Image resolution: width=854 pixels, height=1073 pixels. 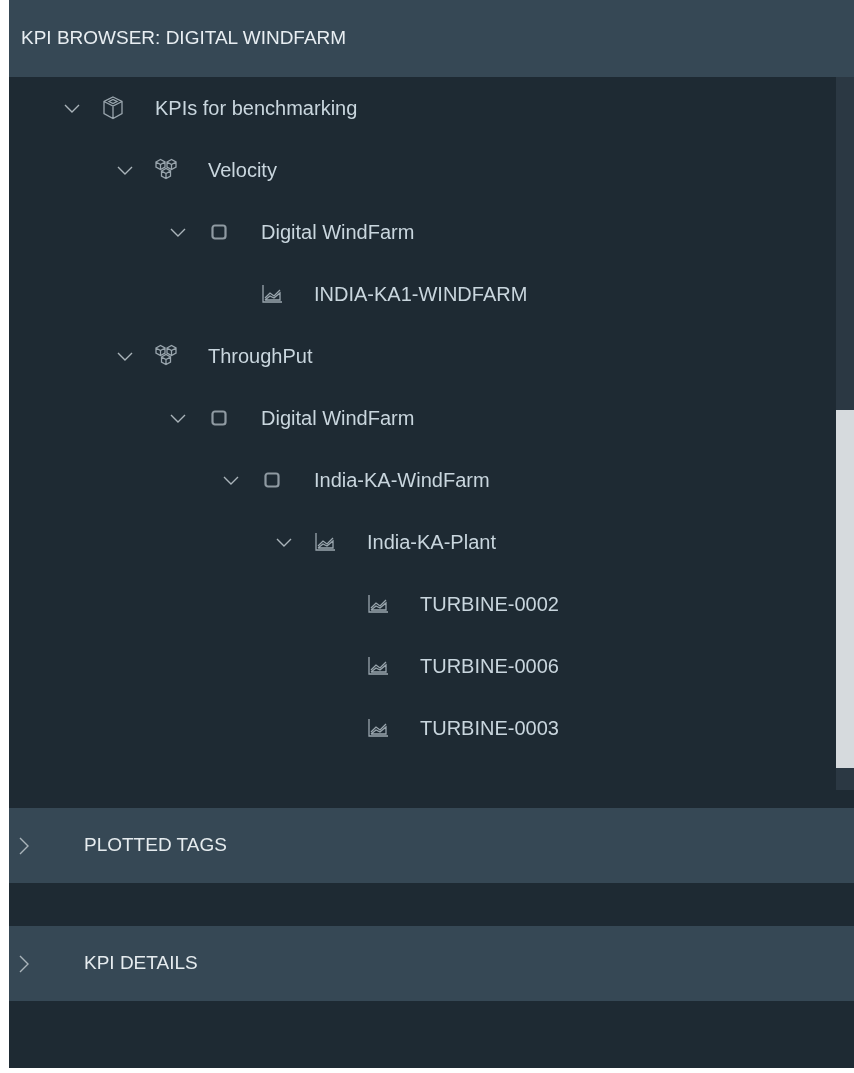 I want to click on tree-item-label: TURBINE-0002, so click(x=489, y=604).